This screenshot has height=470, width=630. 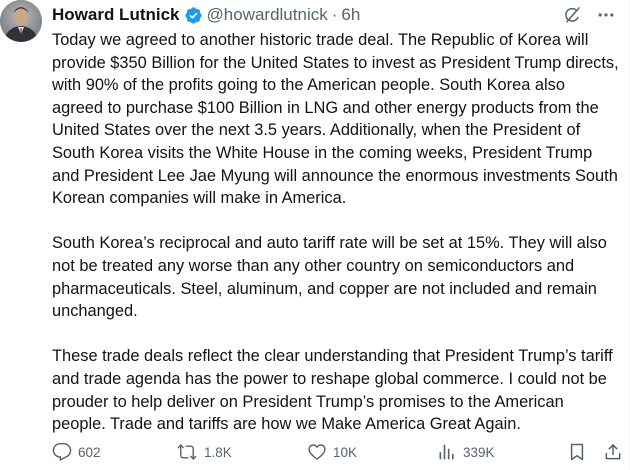 What do you see at coordinates (317, 452) in the screenshot?
I see `heart-icon` at bounding box center [317, 452].